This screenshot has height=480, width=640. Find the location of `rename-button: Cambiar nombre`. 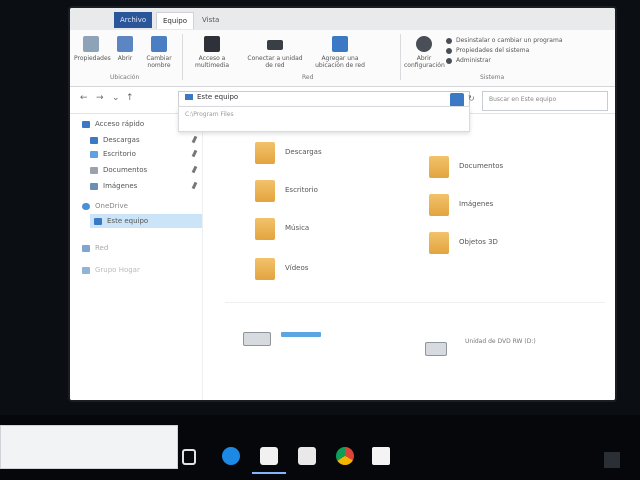

rename-button: Cambiar nombre is located at coordinates (159, 52).